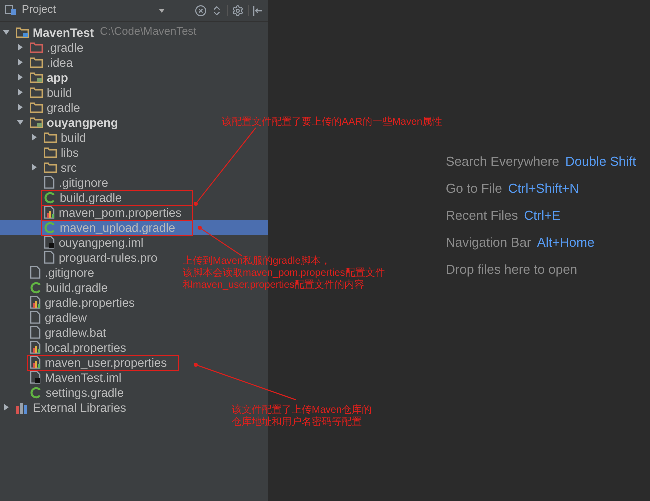 The width and height of the screenshot is (650, 501). I want to click on tree-item-label: gradle.properties, so click(90, 303).